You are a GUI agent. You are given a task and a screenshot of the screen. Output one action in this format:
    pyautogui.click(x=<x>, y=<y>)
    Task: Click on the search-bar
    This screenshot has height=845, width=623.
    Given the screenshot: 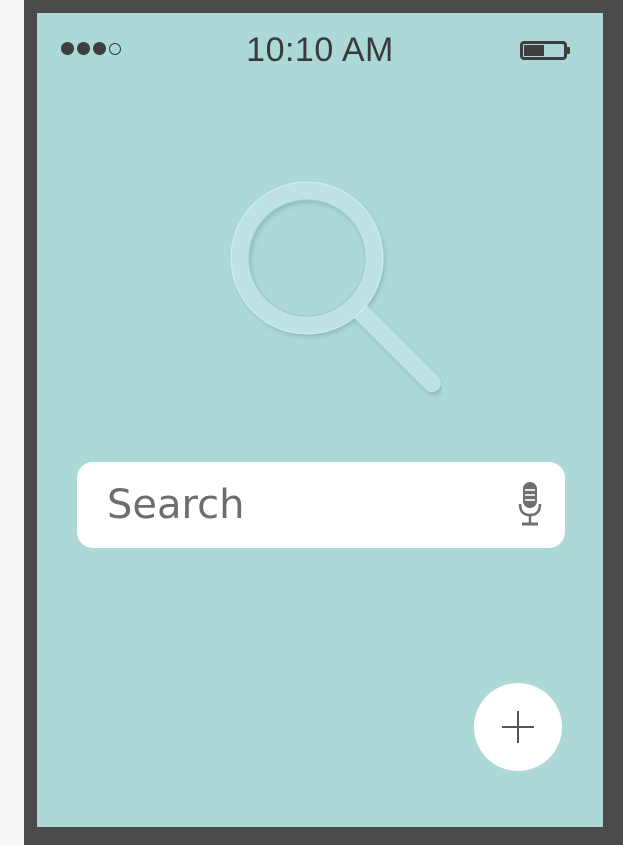 What is the action you would take?
    pyautogui.click(x=321, y=505)
    